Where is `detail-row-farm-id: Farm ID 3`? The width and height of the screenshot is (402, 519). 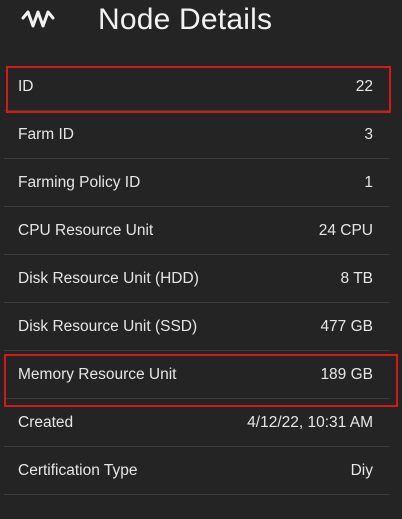 detail-row-farm-id: Farm ID 3 is located at coordinates (197, 135).